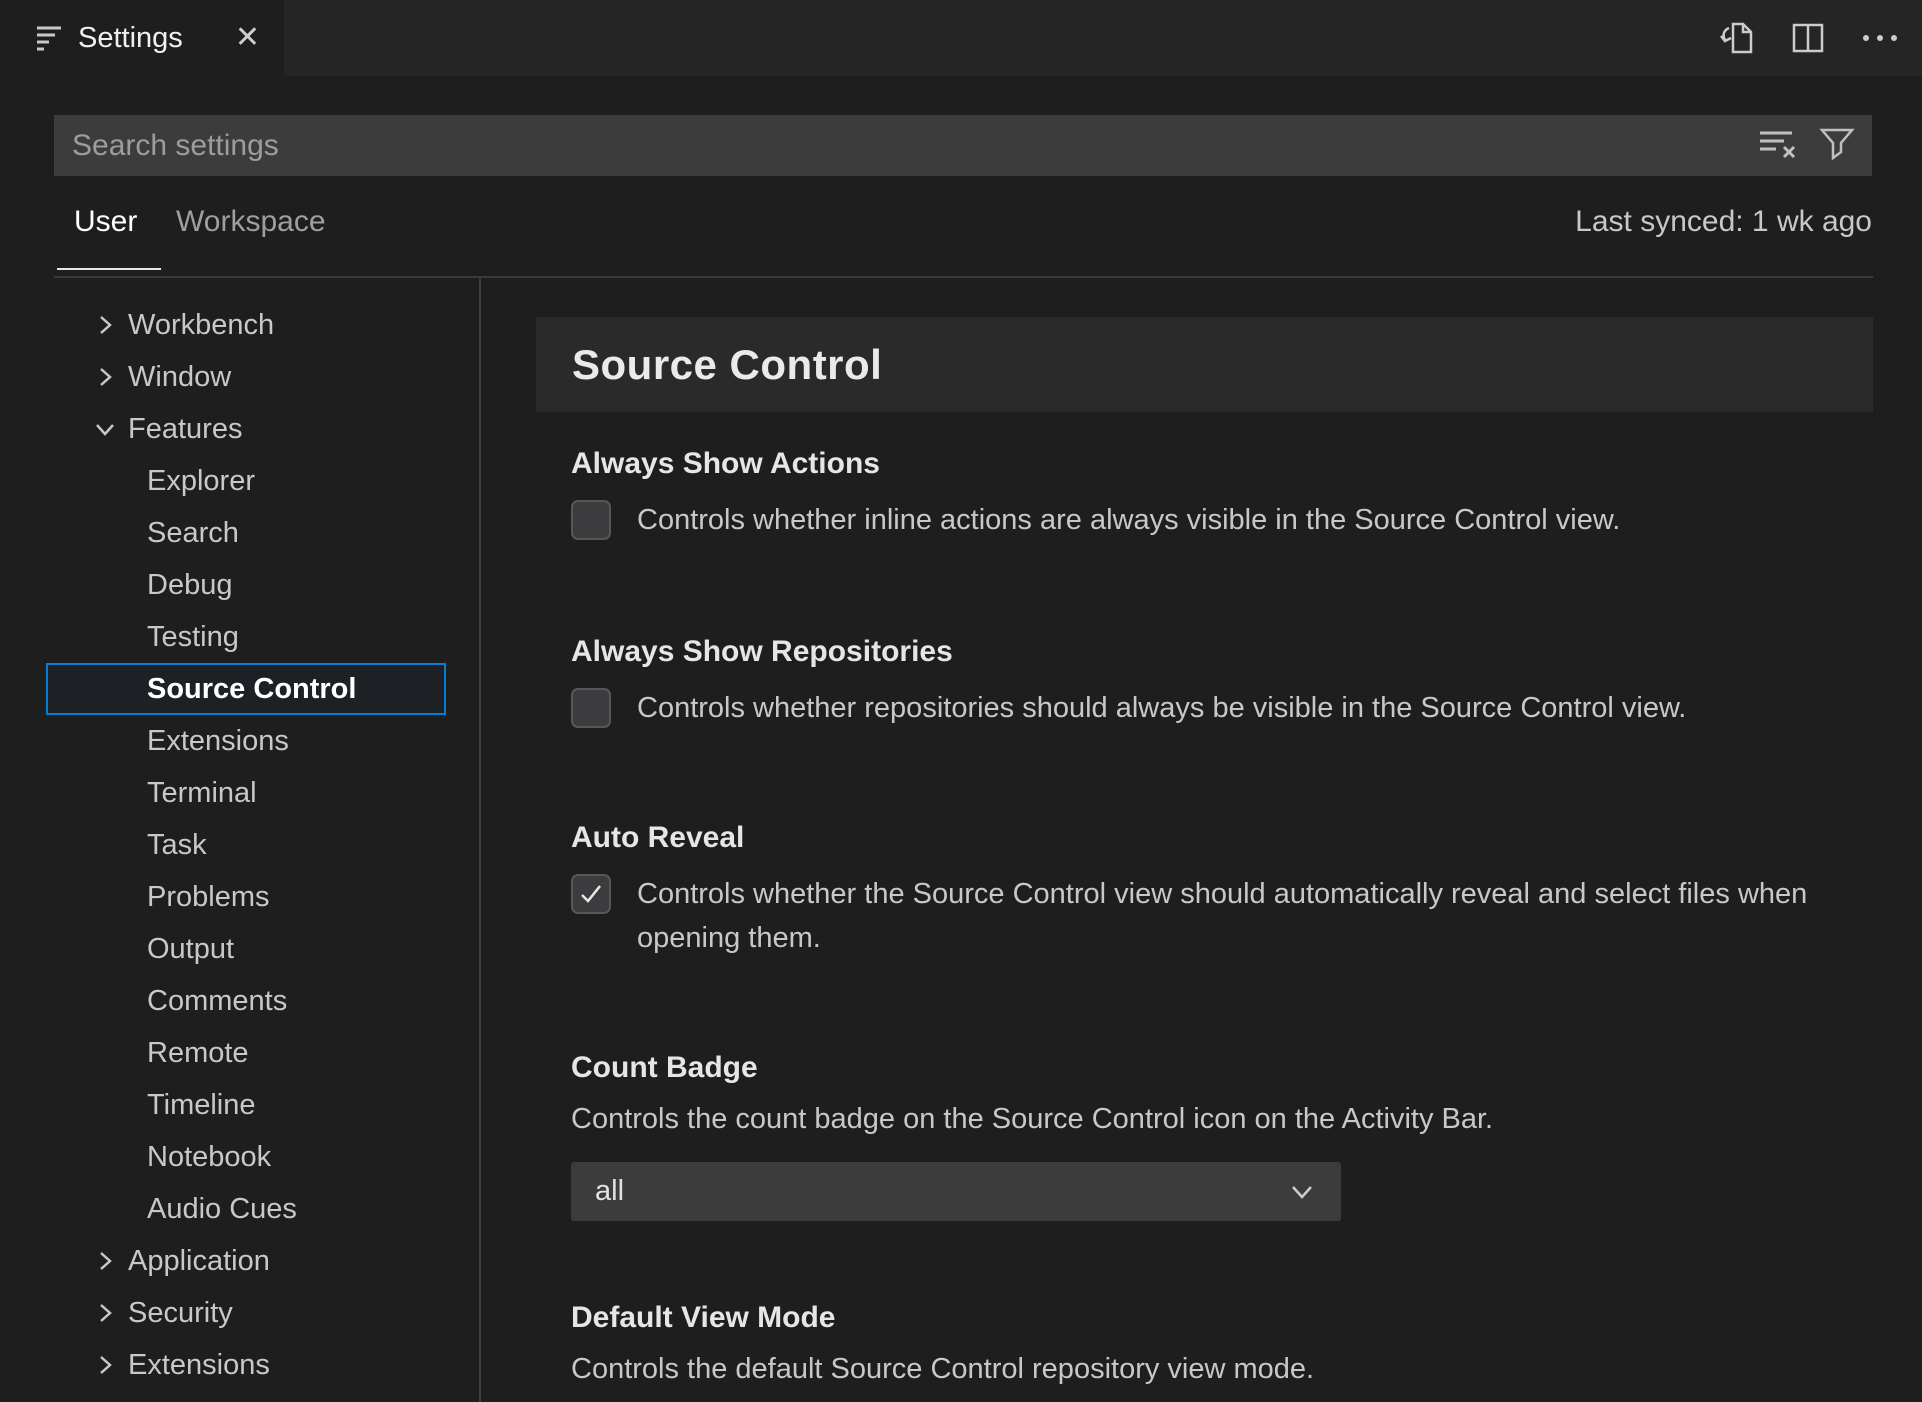 The width and height of the screenshot is (1922, 1402). Describe the element at coordinates (664, 1067) in the screenshot. I see `setting-title: Count Badge` at that location.